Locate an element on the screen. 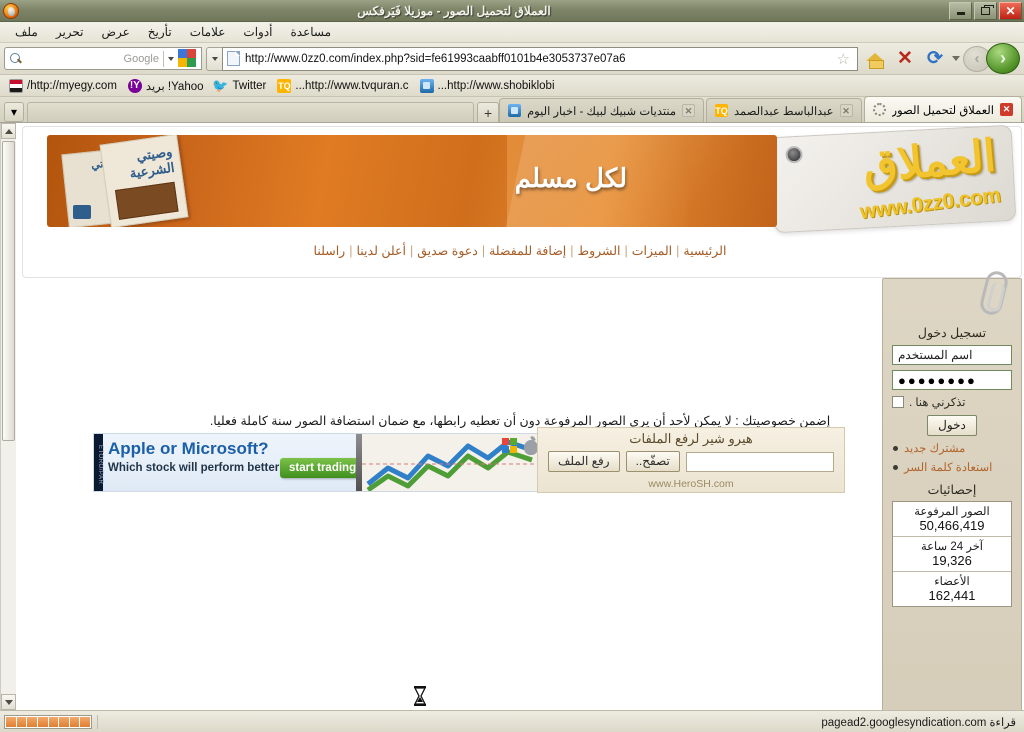  menu-item-history: تأريخ is located at coordinates (160, 32).